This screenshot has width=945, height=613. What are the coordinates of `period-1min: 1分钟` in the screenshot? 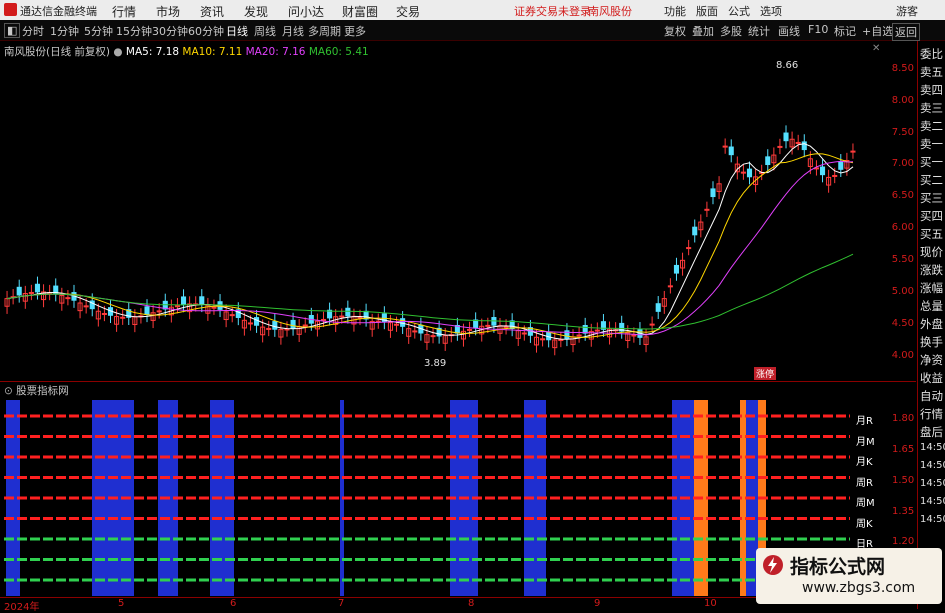 It's located at (64, 31).